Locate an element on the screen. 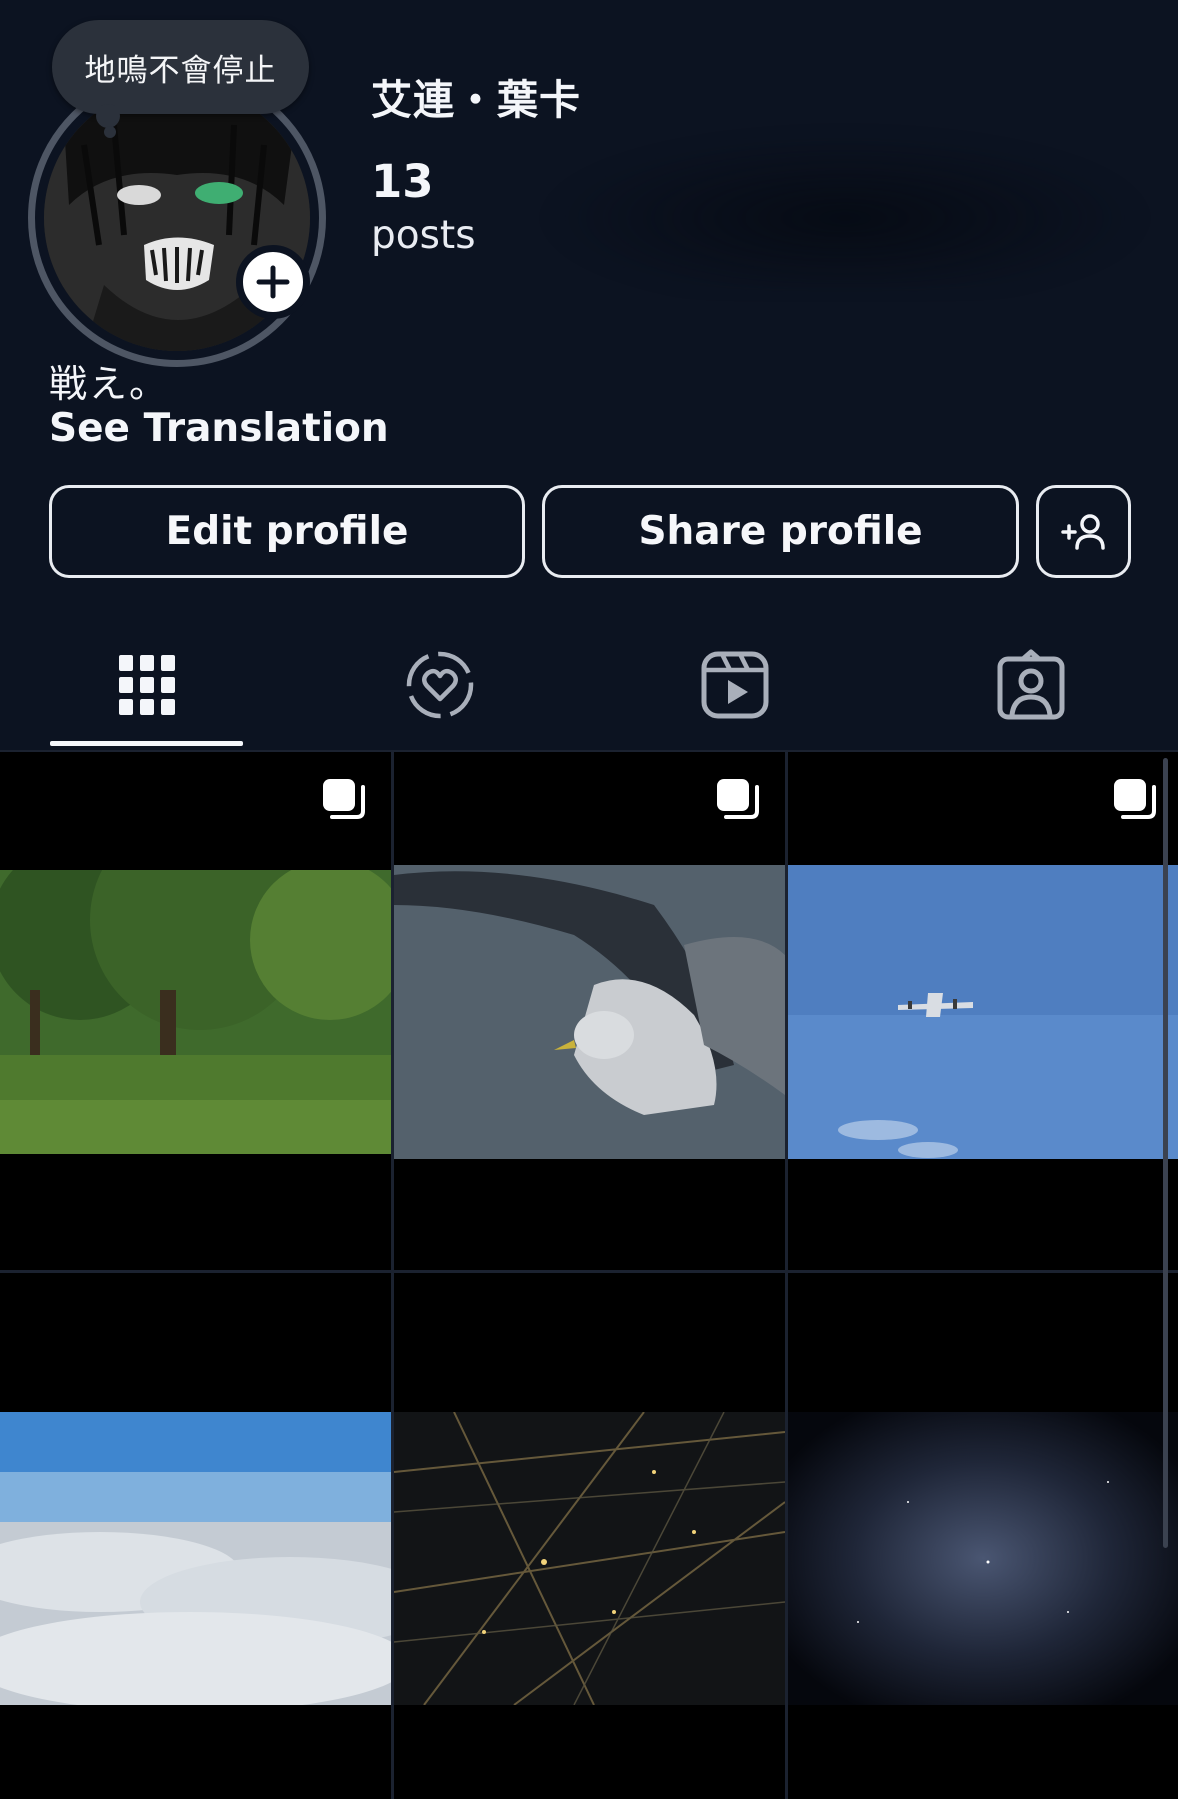 This screenshot has width=1178, height=1799. profile-bio: 戦え。 is located at coordinates (109, 384).